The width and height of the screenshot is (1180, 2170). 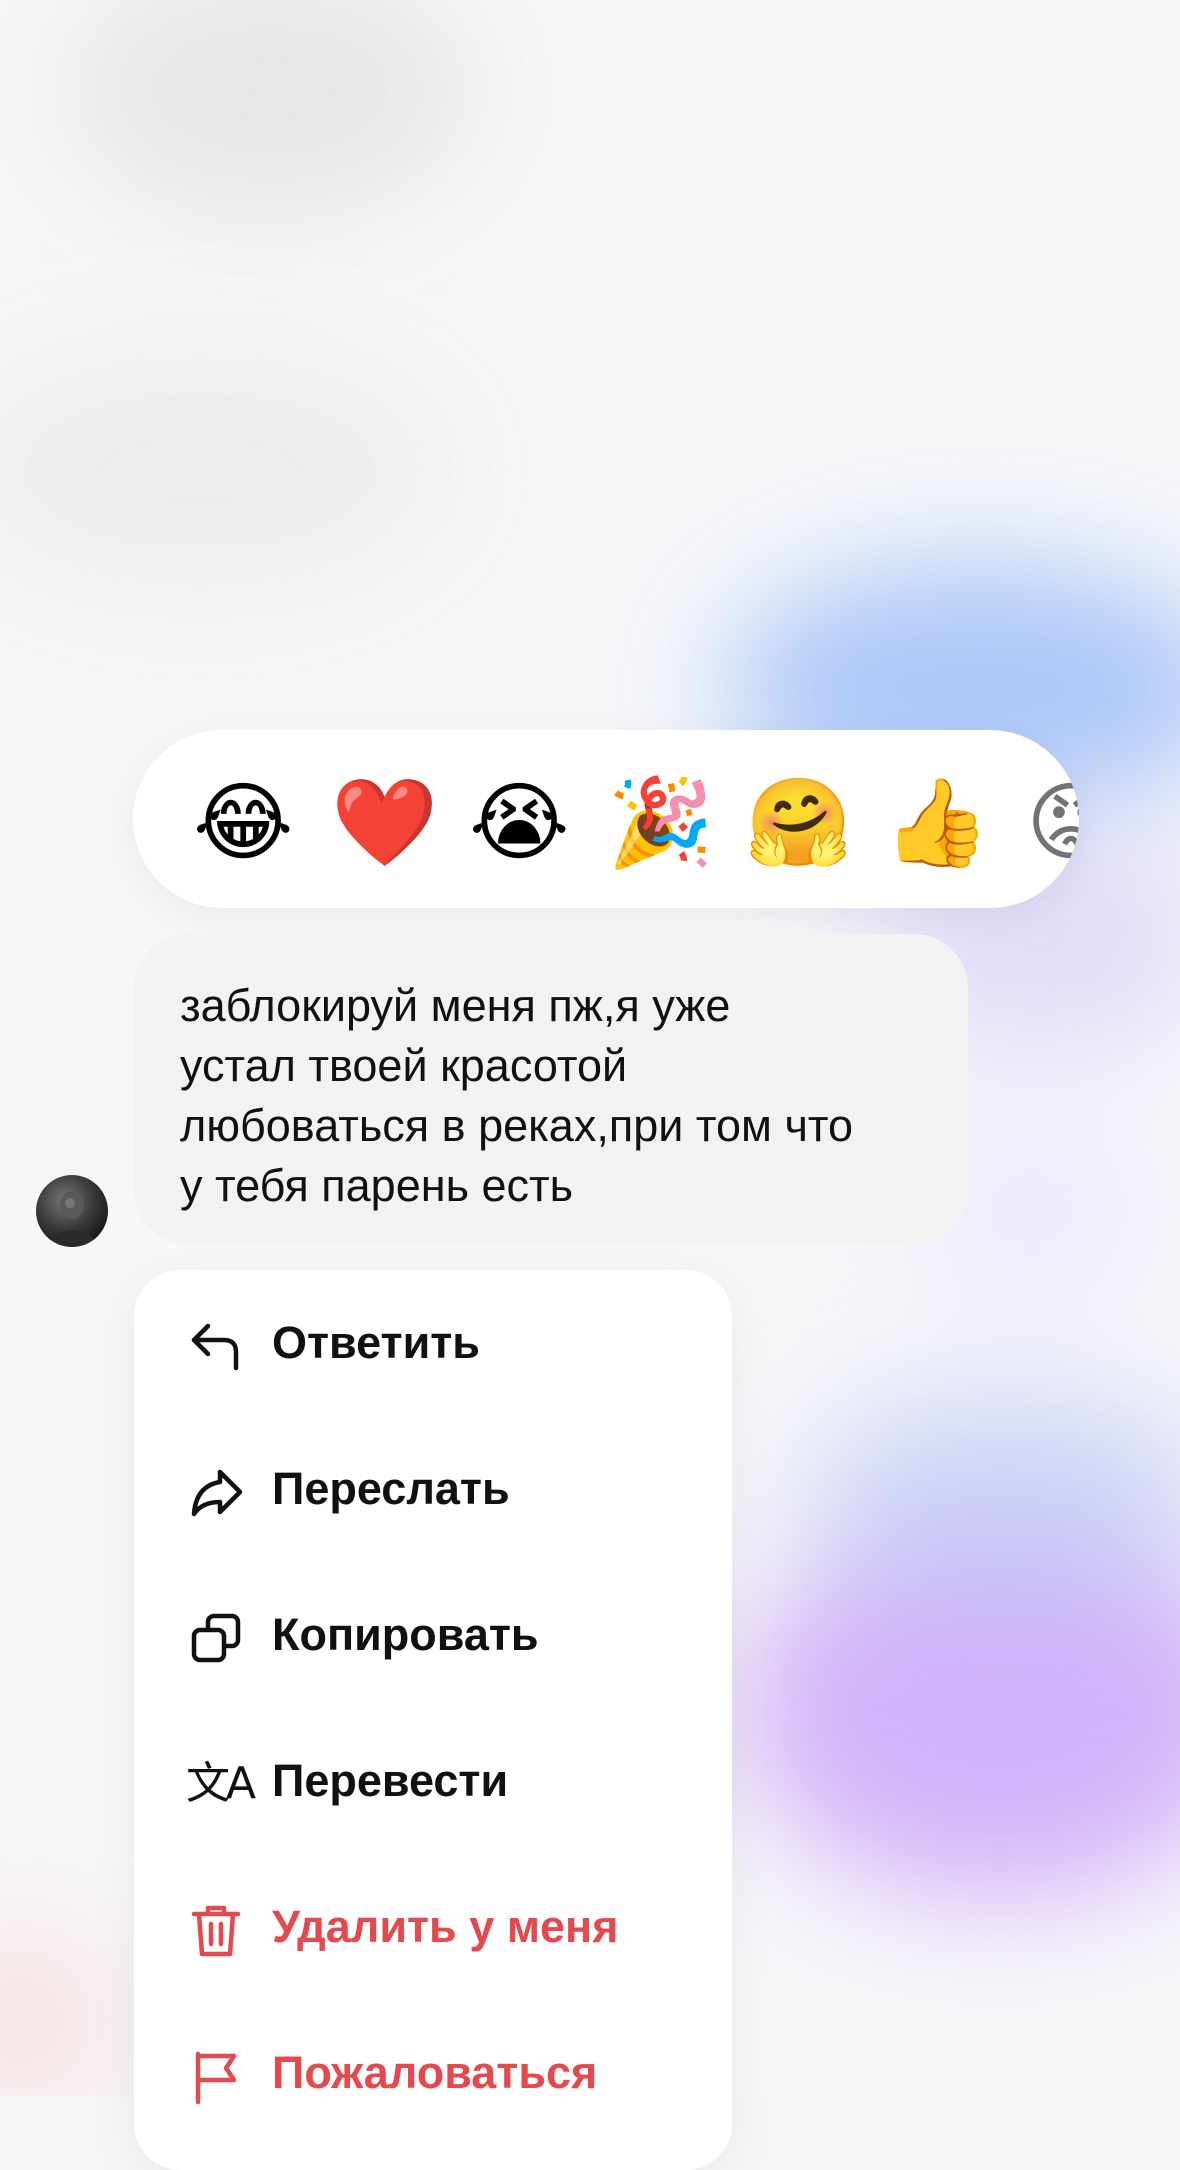 What do you see at coordinates (519, 823) in the screenshot?
I see `reaction-loudly-crying: 😭` at bounding box center [519, 823].